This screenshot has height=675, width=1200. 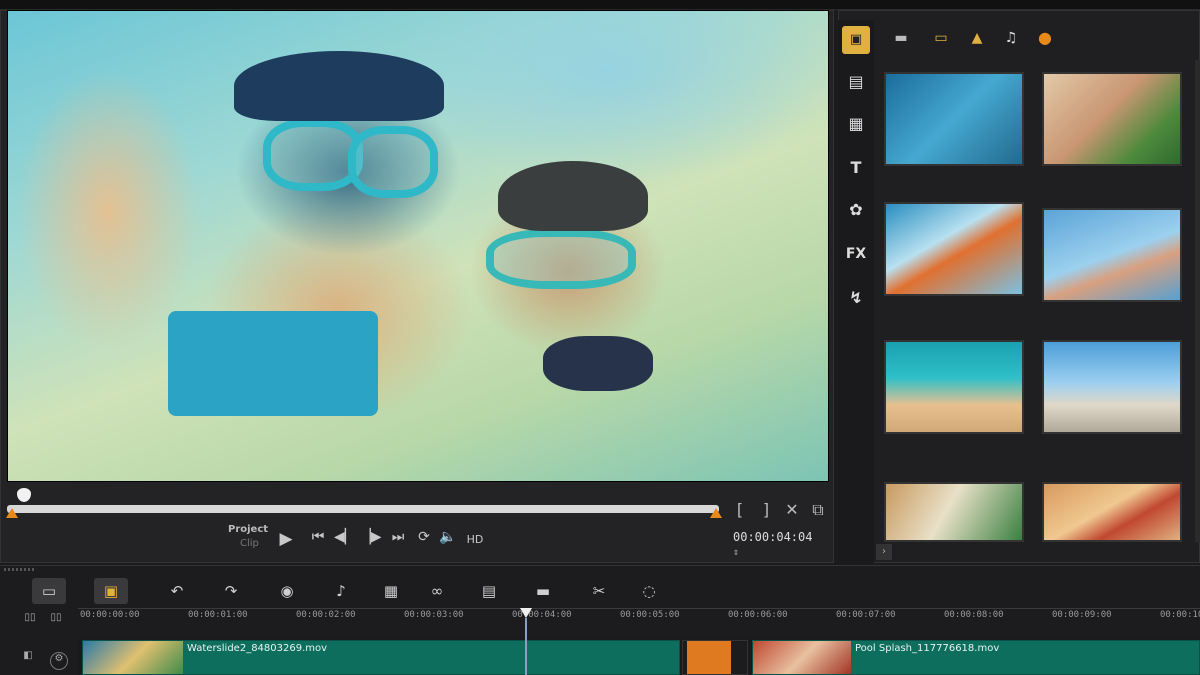 What do you see at coordinates (434, 615) in the screenshot?
I see `ruler-label: 00:00:03:00` at bounding box center [434, 615].